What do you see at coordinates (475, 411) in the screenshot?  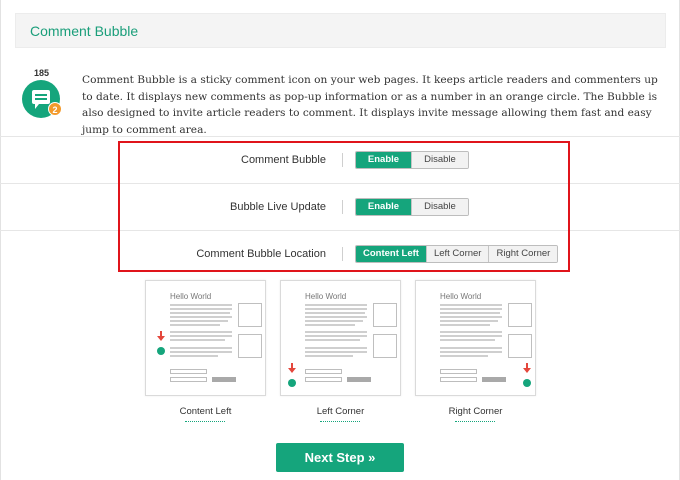 I see `preview-caption: Right Corner` at bounding box center [475, 411].